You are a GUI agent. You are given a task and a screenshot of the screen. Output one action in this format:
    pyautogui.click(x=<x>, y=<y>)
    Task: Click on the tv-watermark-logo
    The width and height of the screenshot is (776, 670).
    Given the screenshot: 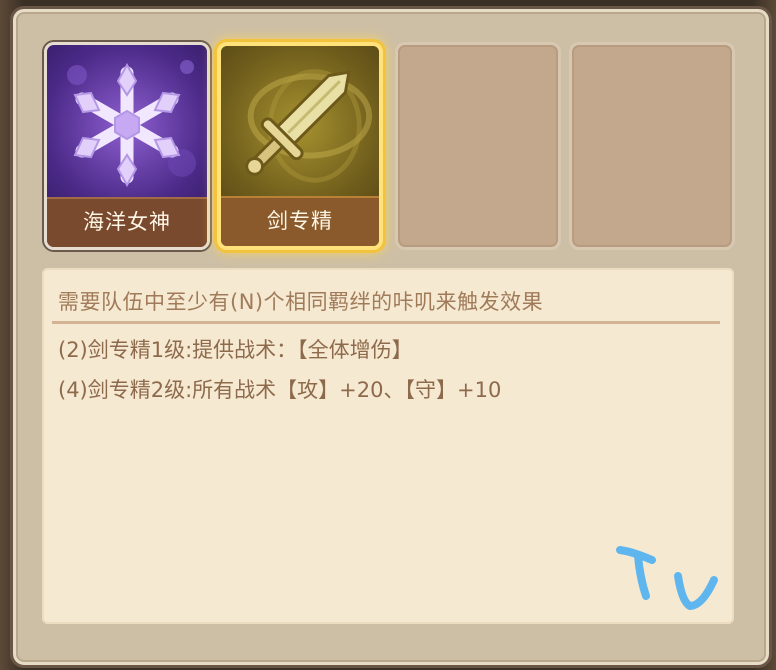 What is the action you would take?
    pyautogui.click(x=667, y=578)
    